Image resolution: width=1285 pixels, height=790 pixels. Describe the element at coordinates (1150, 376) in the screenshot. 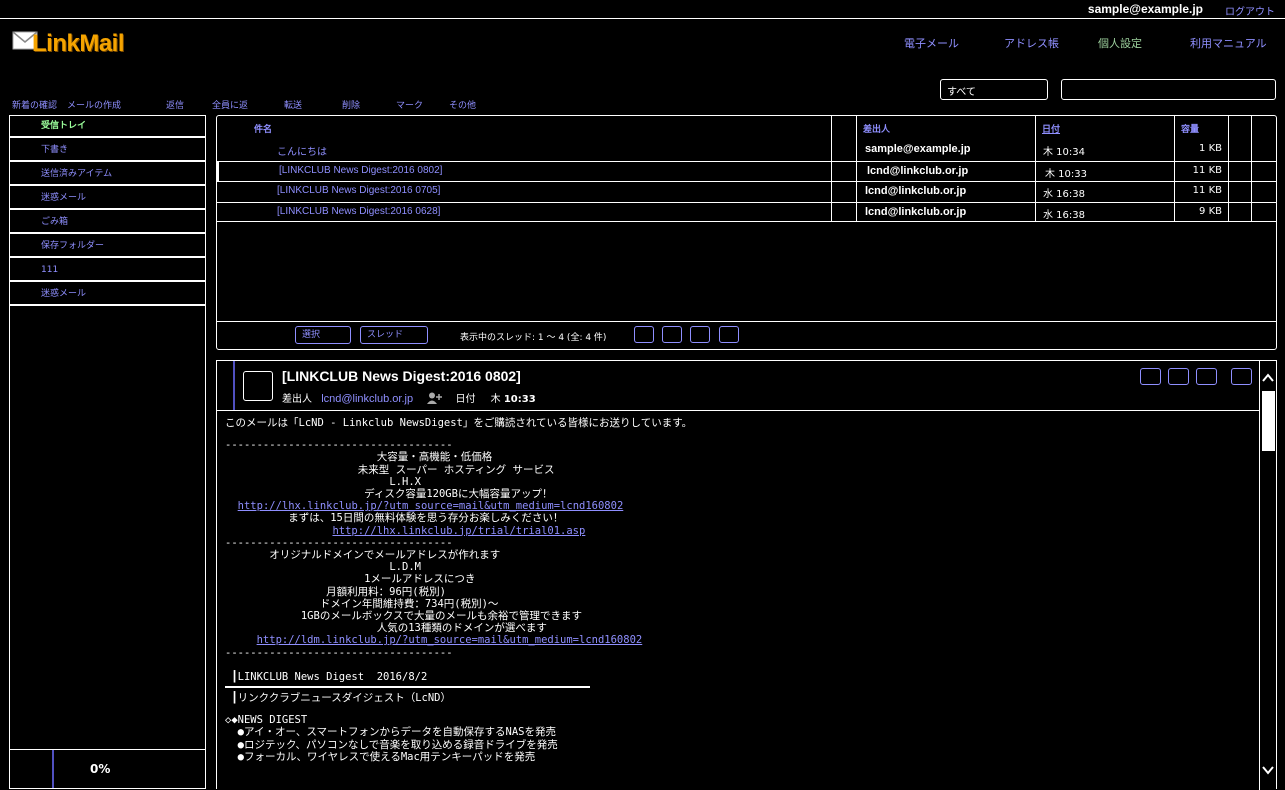

I see `preview-reply-button` at that location.